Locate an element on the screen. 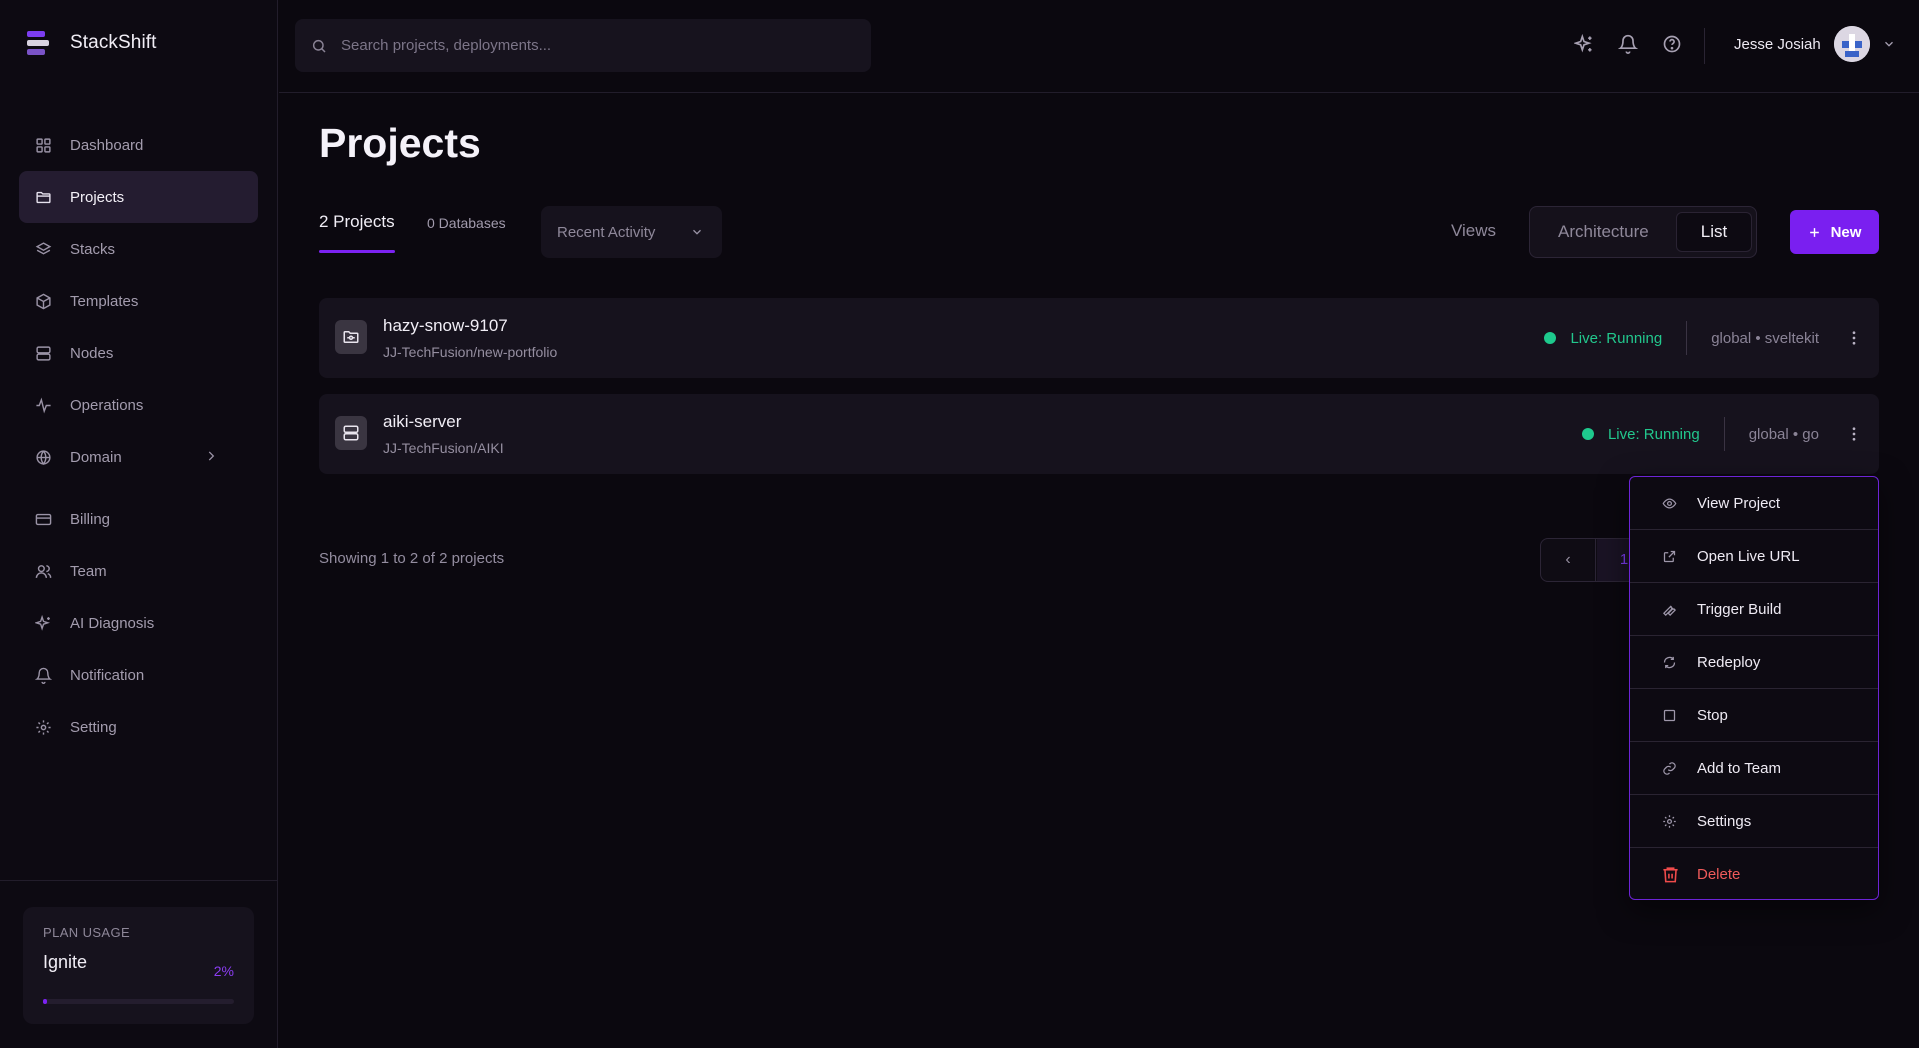  top-actions is located at coordinates (1628, 44).